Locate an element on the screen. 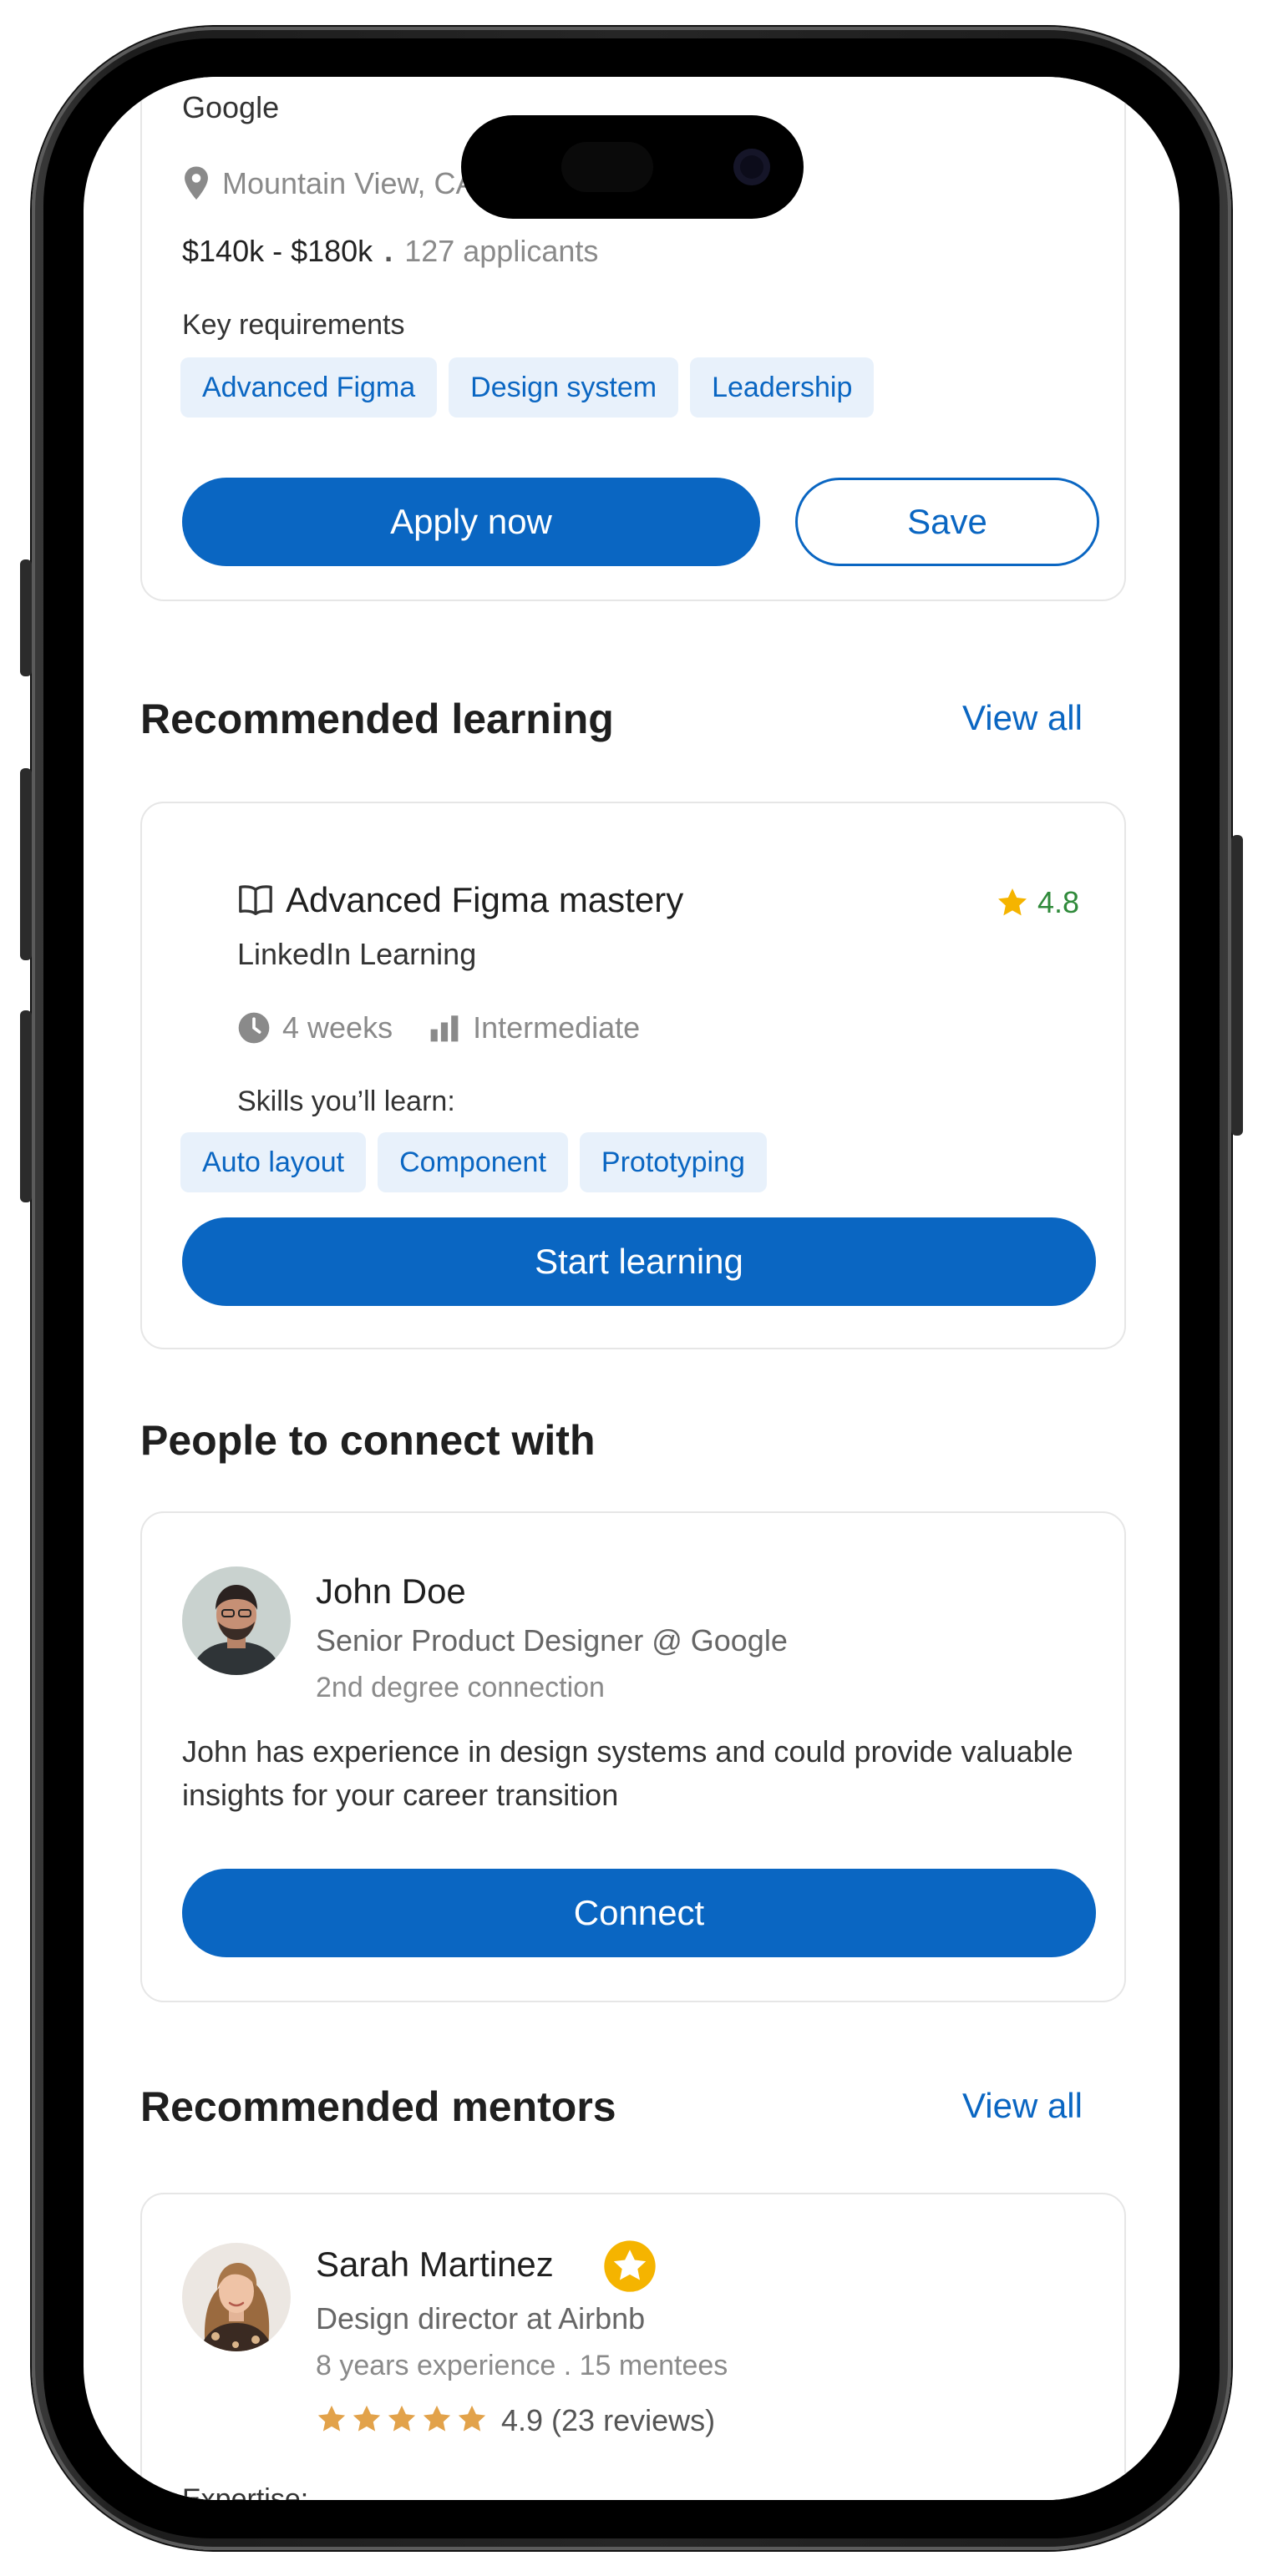 This screenshot has height=2576, width=1263. skills-label: Skills you’ll learn: is located at coordinates (346, 1102).